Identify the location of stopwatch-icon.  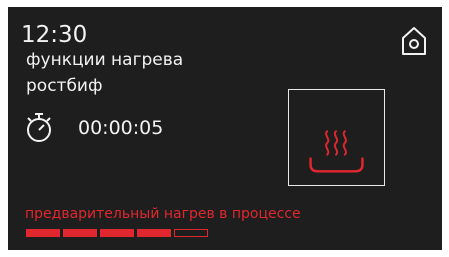
(39, 128).